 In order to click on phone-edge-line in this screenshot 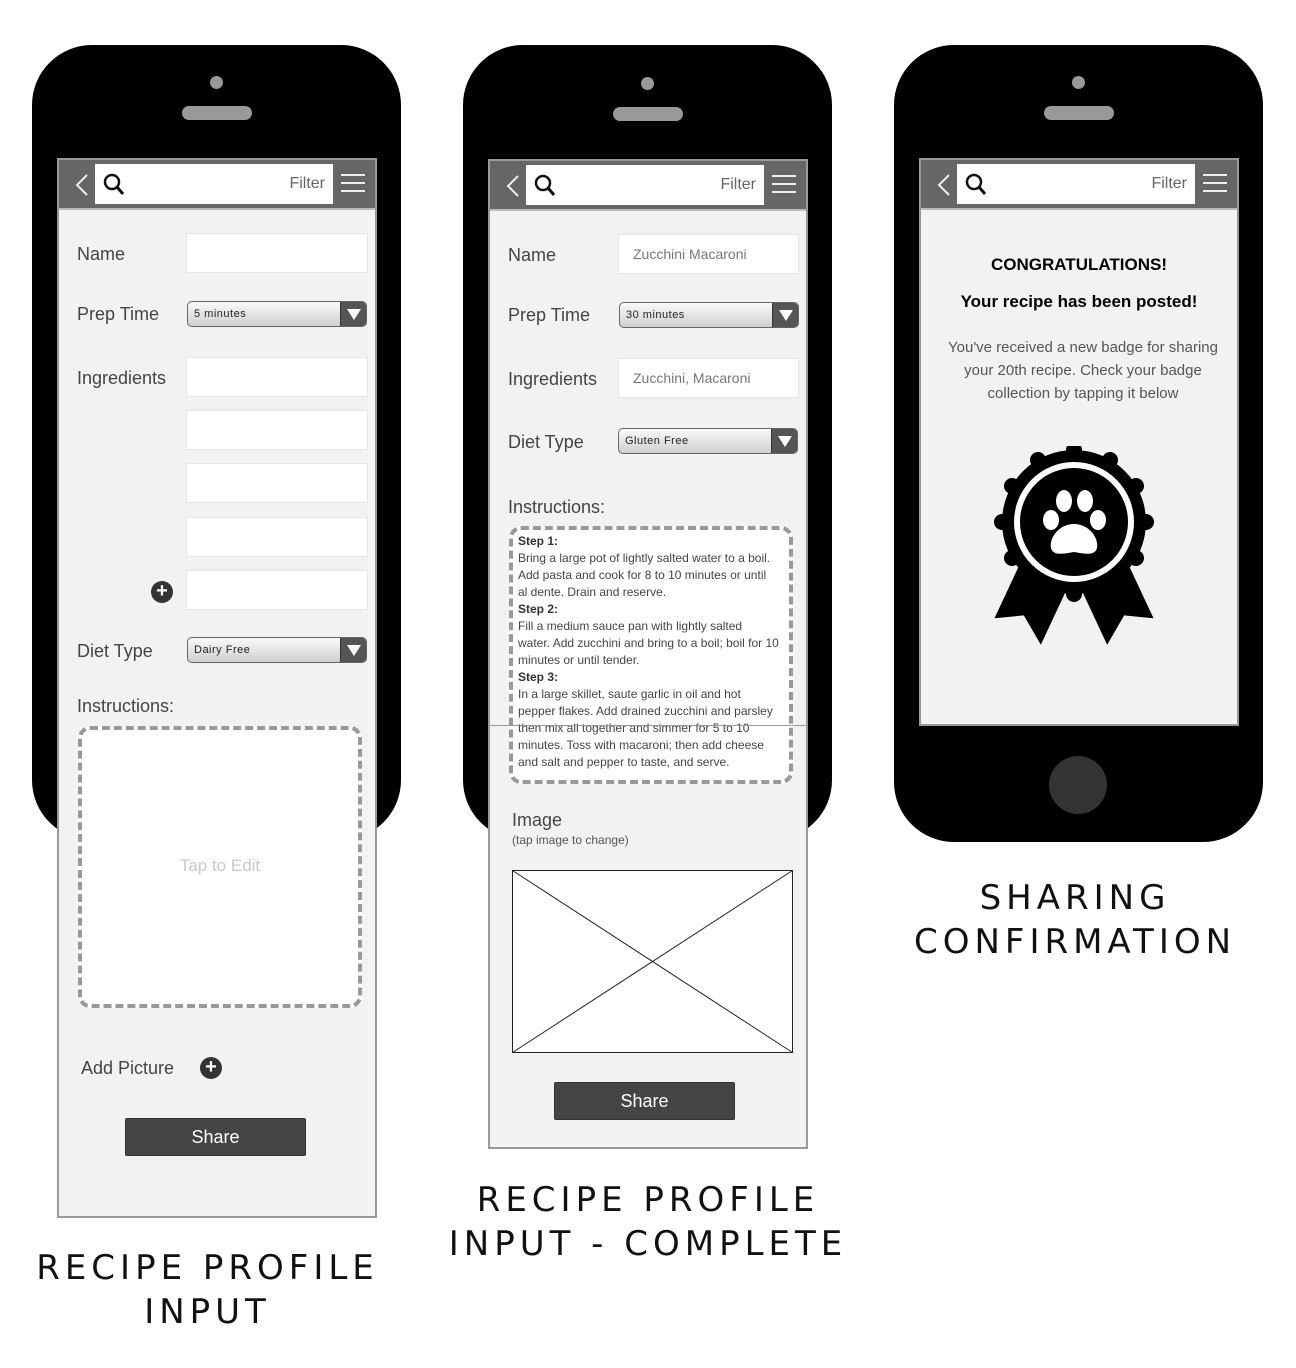, I will do `click(648, 725)`.